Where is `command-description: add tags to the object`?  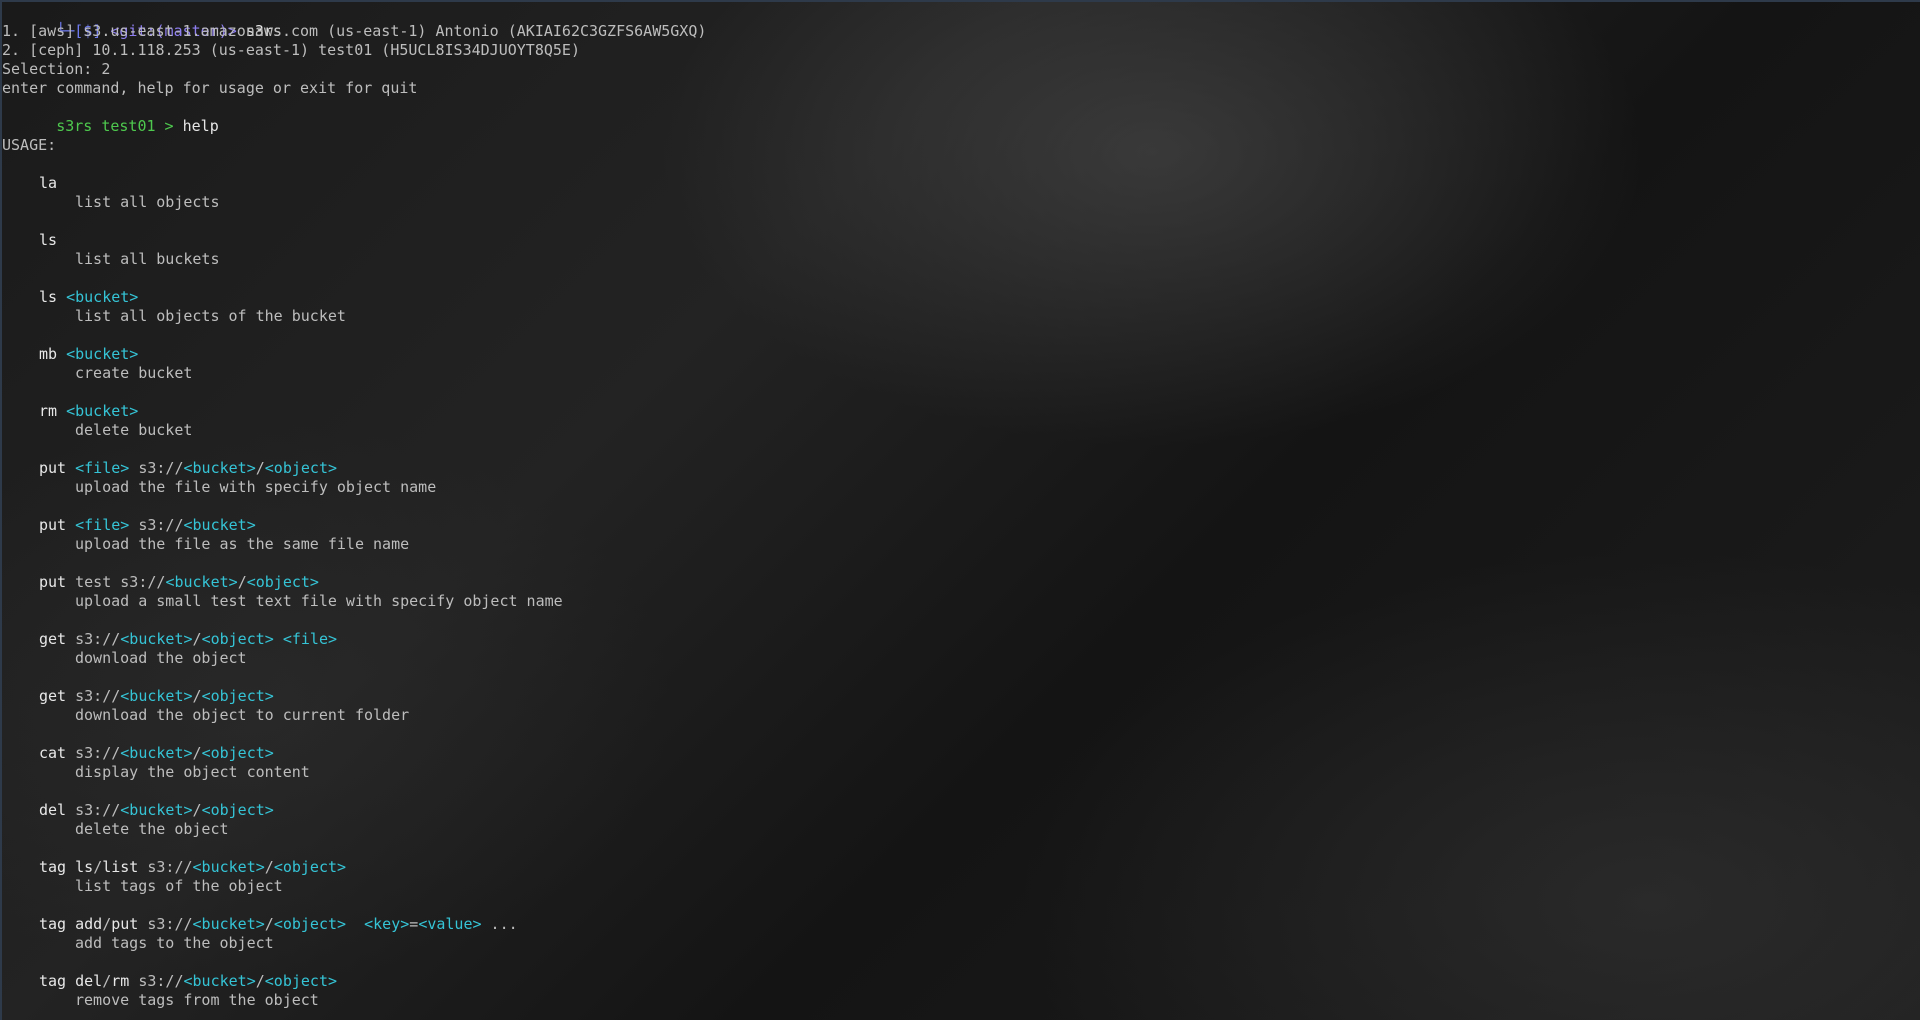 command-description: add tags to the object is located at coordinates (174, 943).